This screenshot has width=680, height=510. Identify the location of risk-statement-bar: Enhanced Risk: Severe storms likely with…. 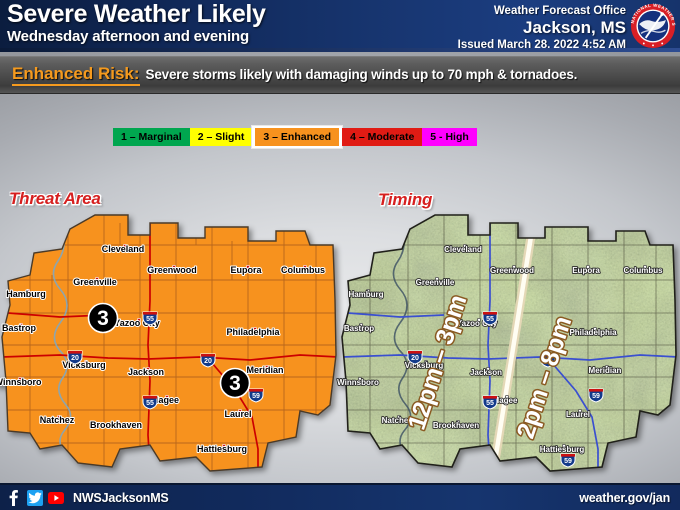
(340, 75).